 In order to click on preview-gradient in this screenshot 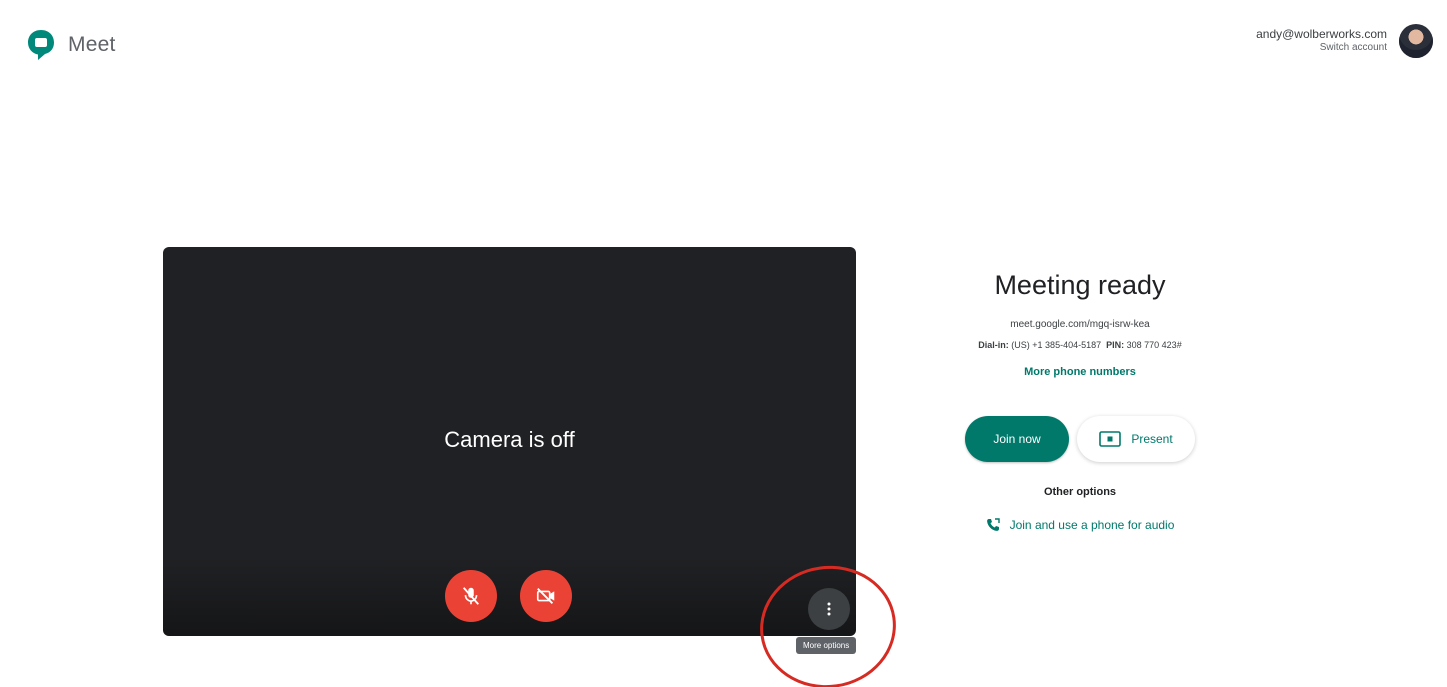, I will do `click(509, 596)`.